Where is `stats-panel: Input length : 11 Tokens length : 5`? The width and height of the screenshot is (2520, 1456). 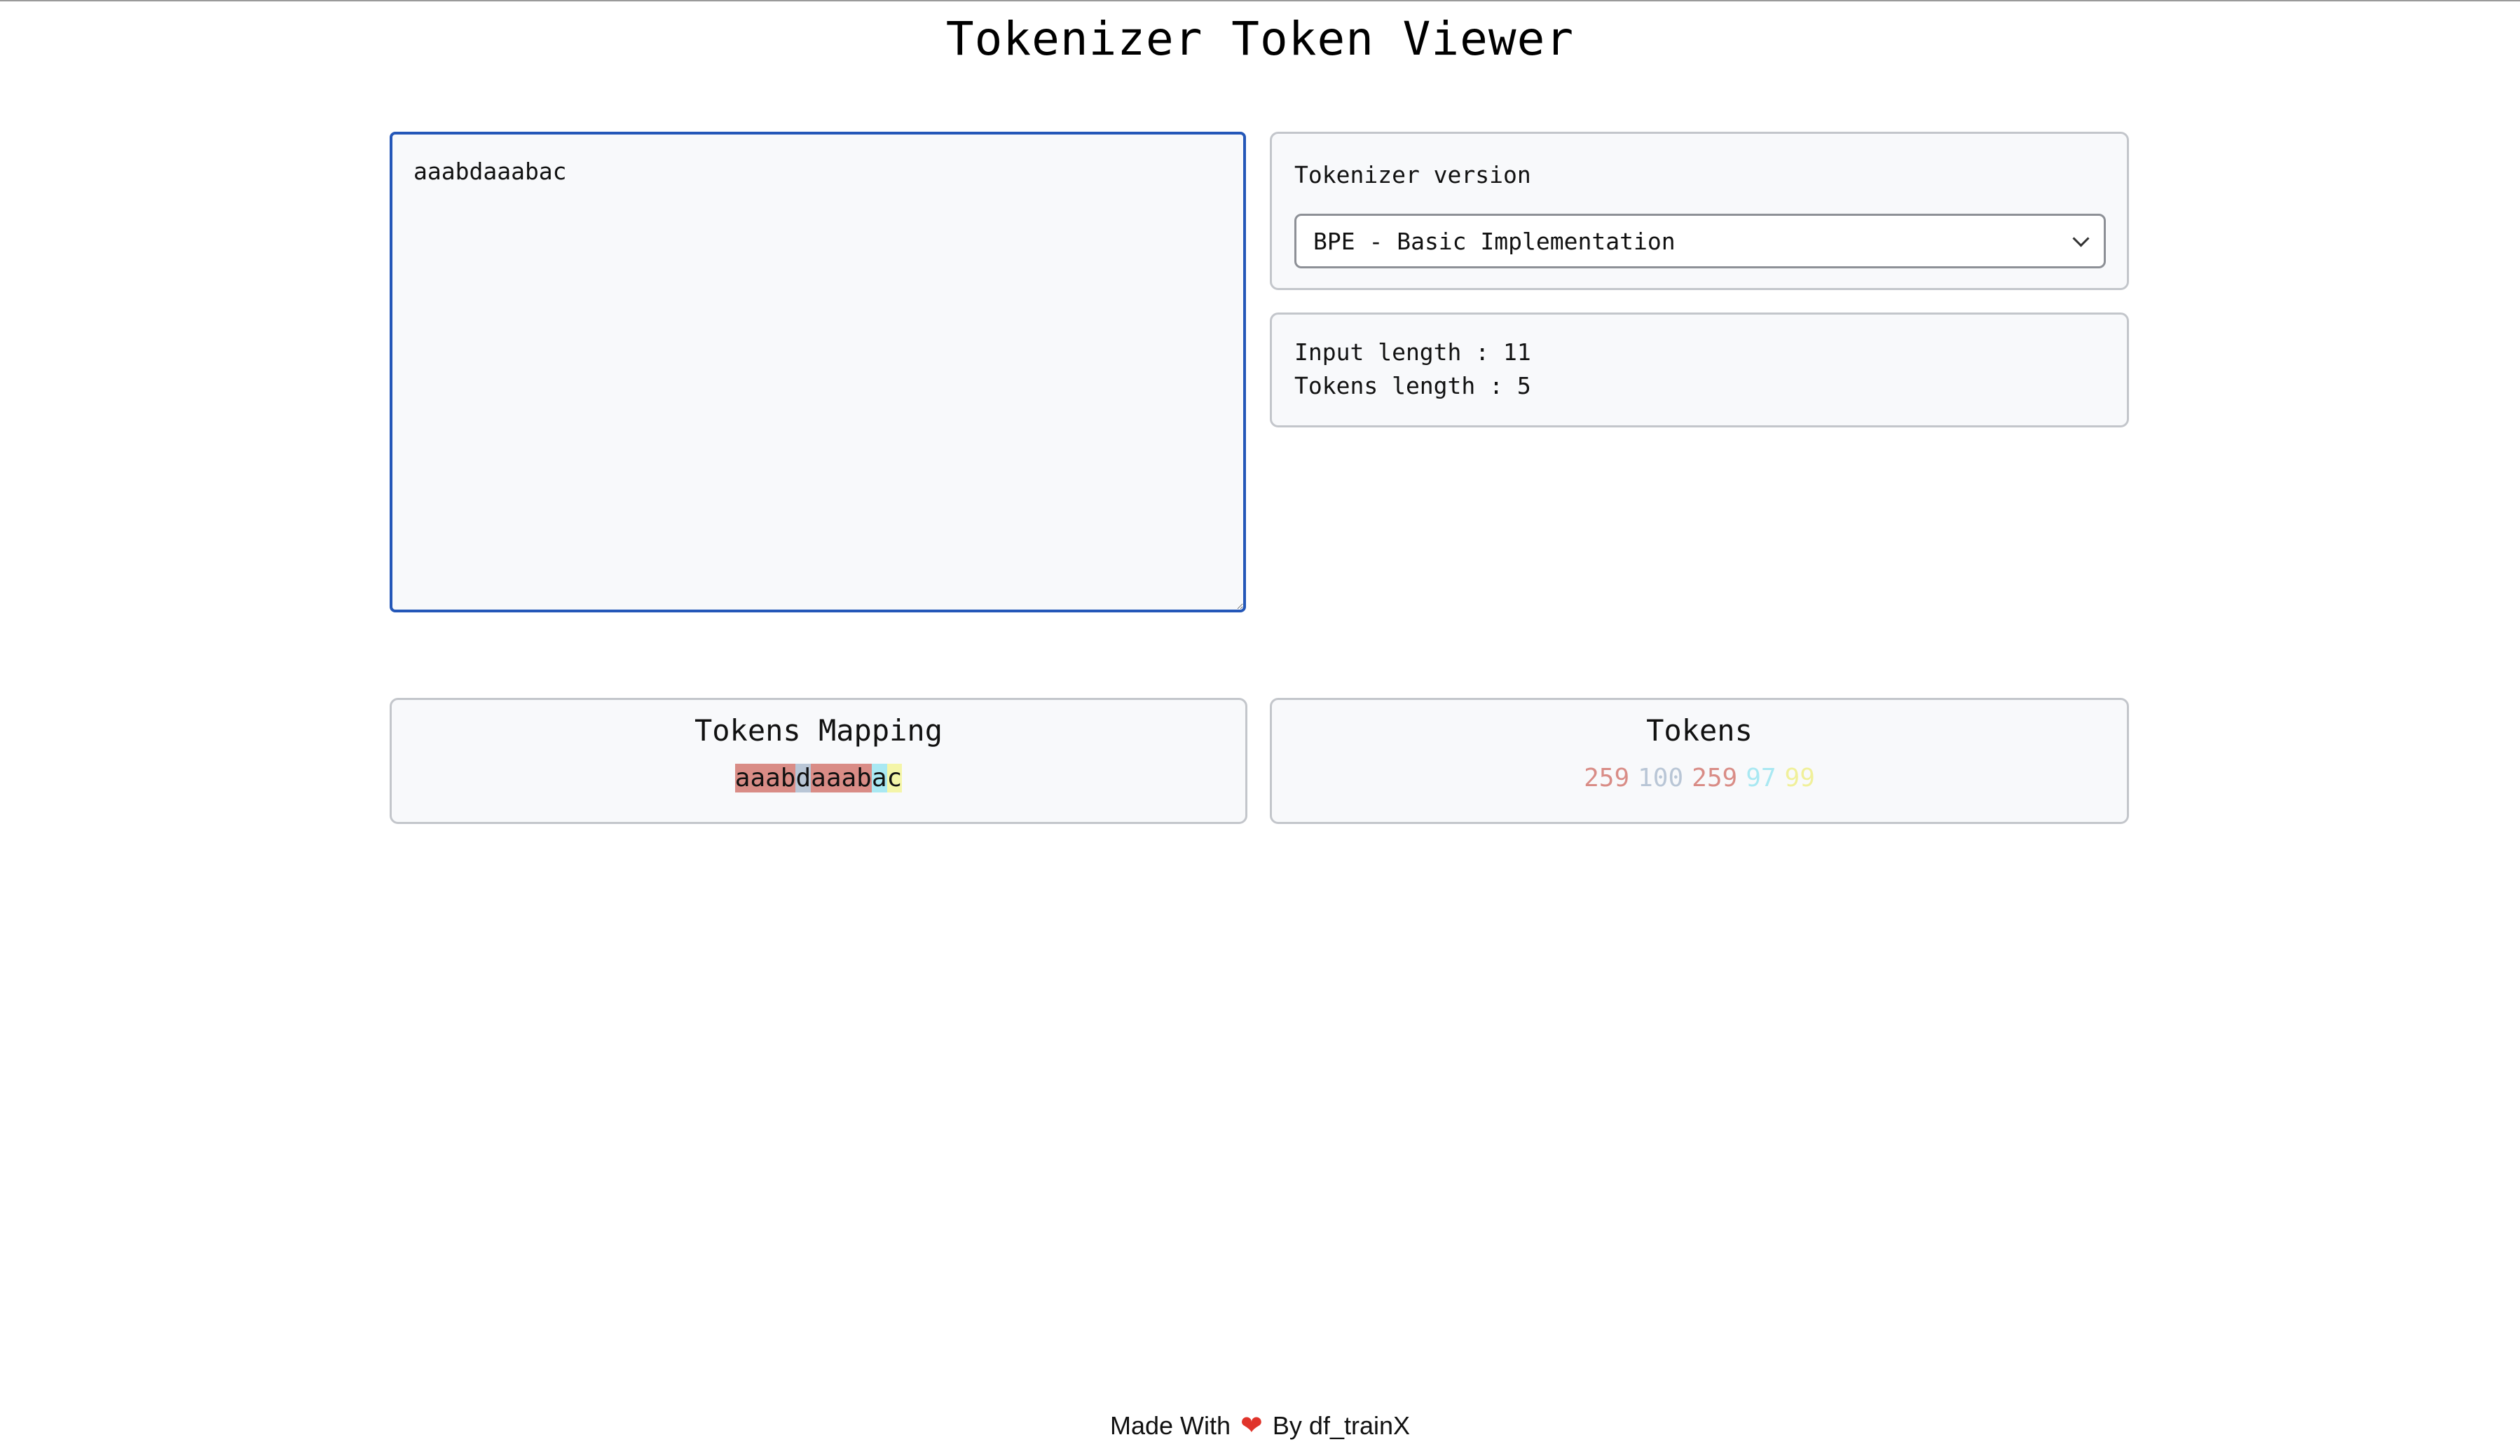 stats-panel: Input length : 11 Tokens length : 5 is located at coordinates (1699, 370).